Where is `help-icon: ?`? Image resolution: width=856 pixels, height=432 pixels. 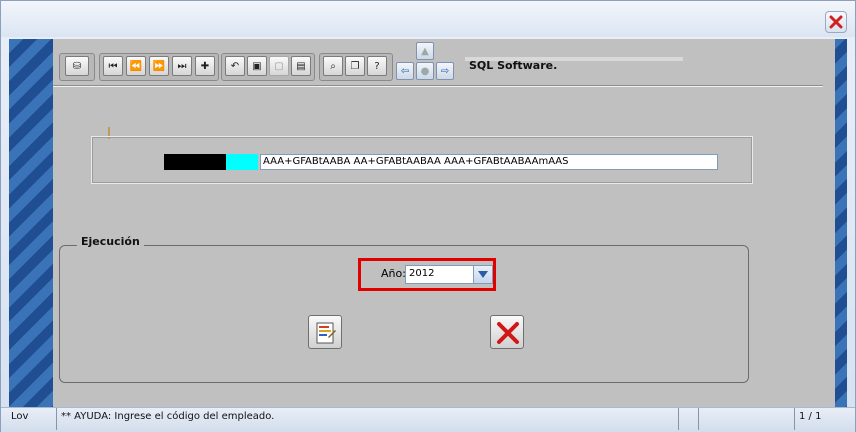 help-icon: ? is located at coordinates (377, 66).